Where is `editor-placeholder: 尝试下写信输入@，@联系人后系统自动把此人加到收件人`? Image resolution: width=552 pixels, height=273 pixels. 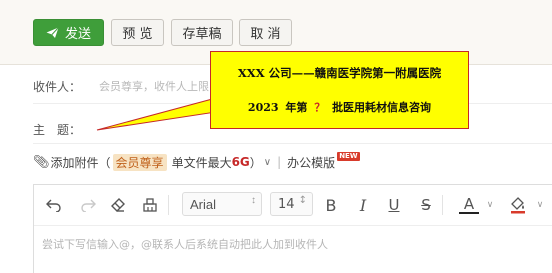 editor-placeholder: 尝试下写信输入@，@联系人后系统自动把此人加到收件人 is located at coordinates (185, 244).